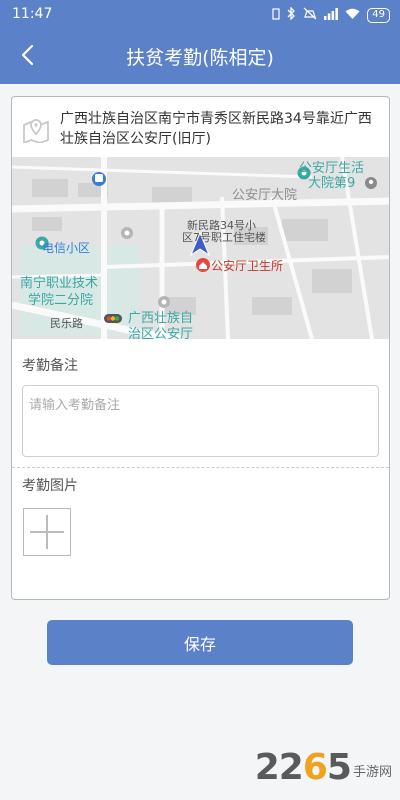 This screenshot has height=800, width=400. I want to click on map-label-telecom: 电信小区, so click(66, 248).